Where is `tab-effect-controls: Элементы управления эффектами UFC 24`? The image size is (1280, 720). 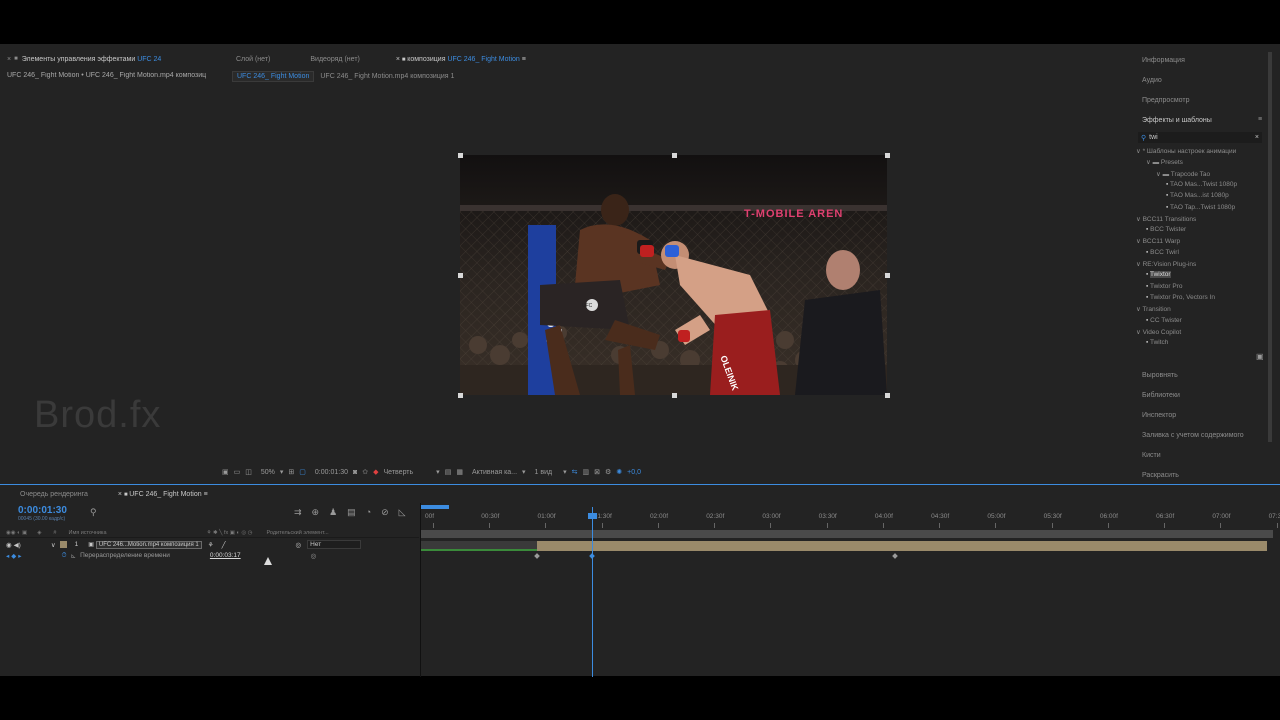 tab-effect-controls: Элементы управления эффектами UFC 24 is located at coordinates (92, 59).